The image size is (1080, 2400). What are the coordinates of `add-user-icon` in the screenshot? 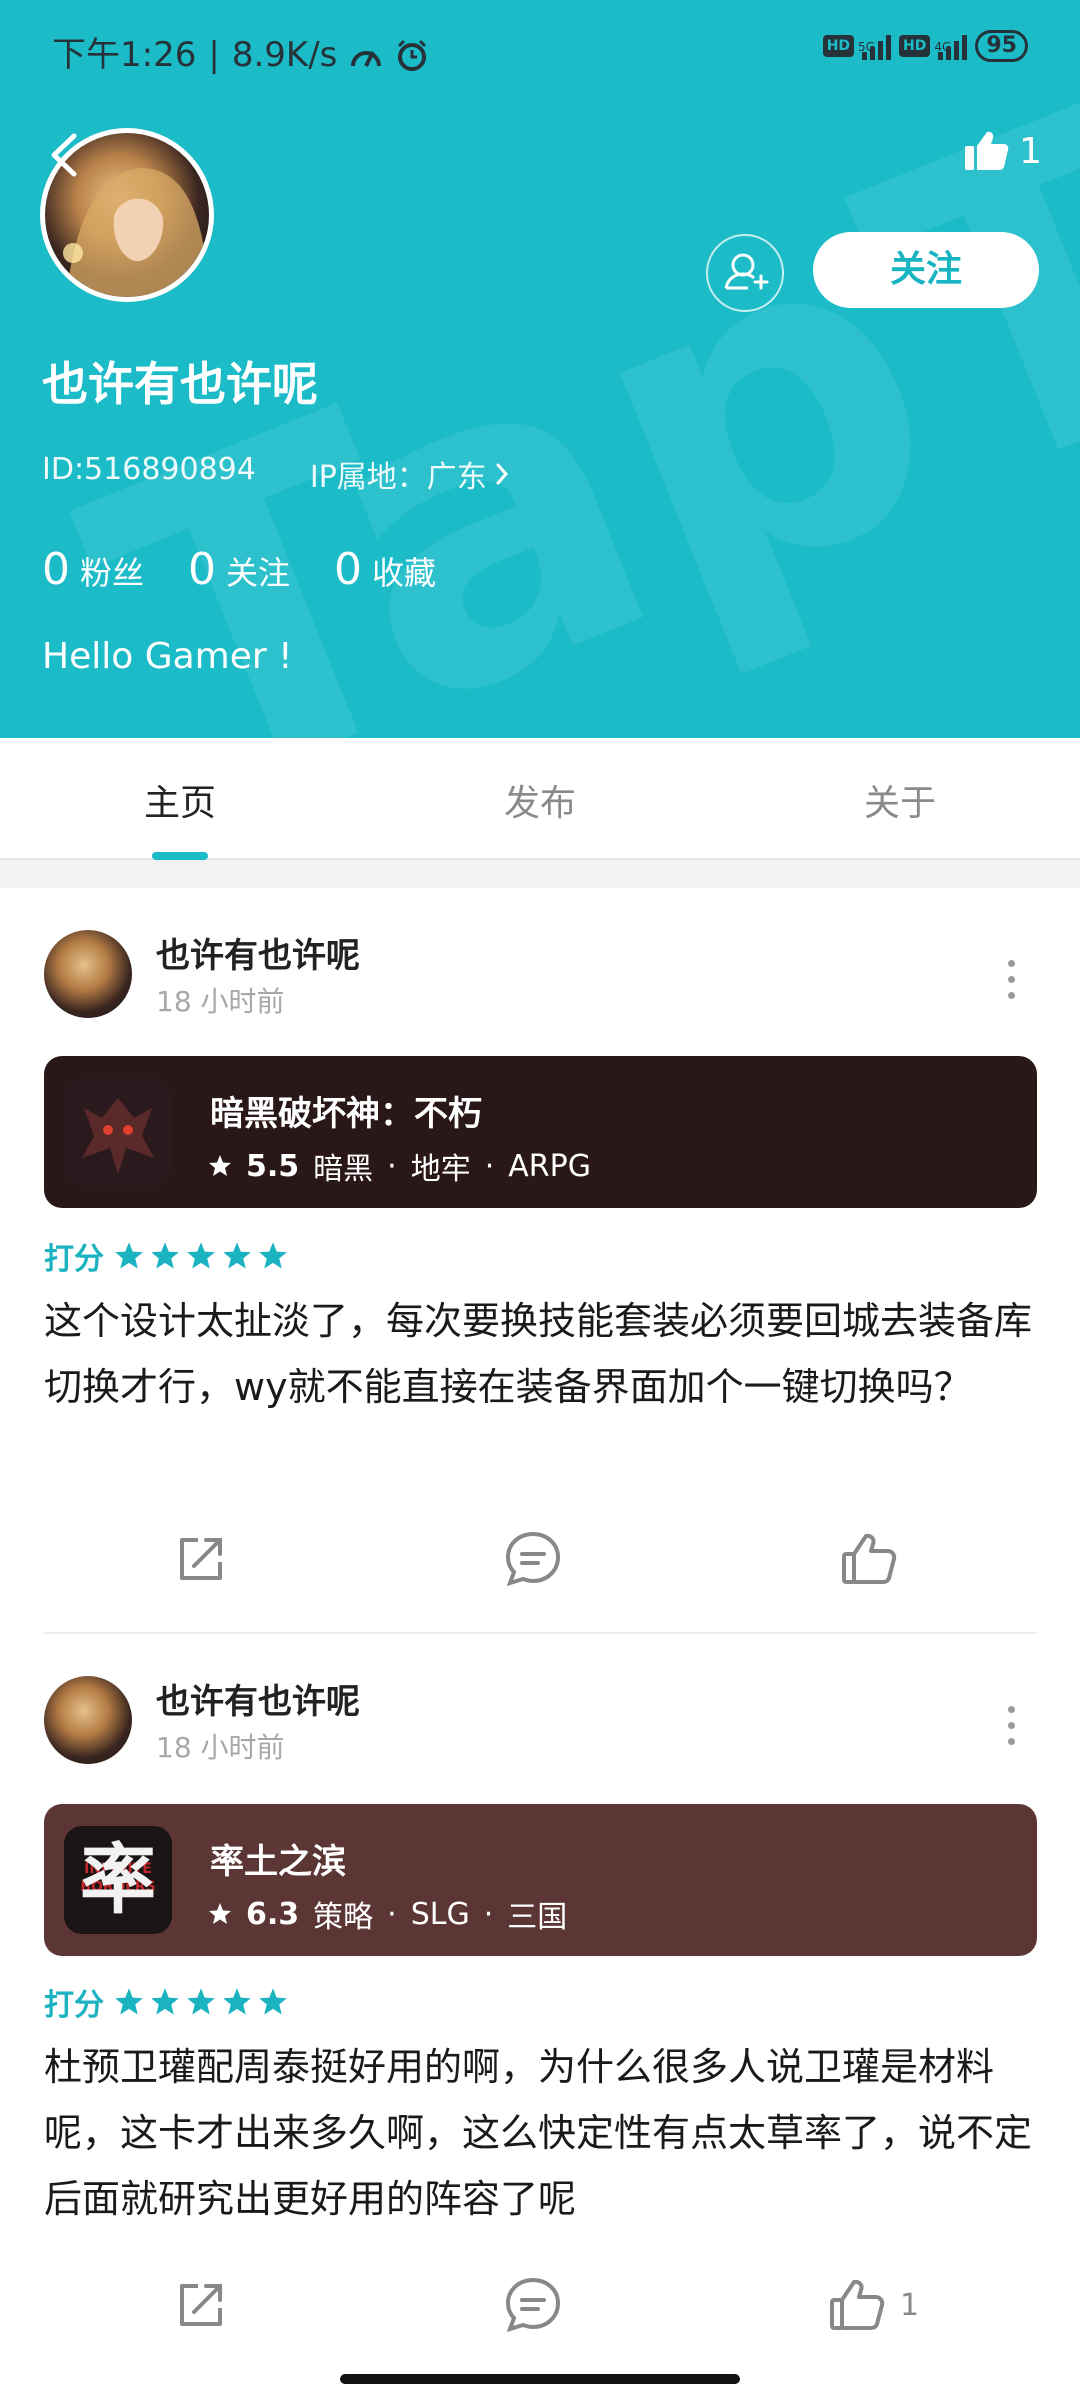 It's located at (746, 271).